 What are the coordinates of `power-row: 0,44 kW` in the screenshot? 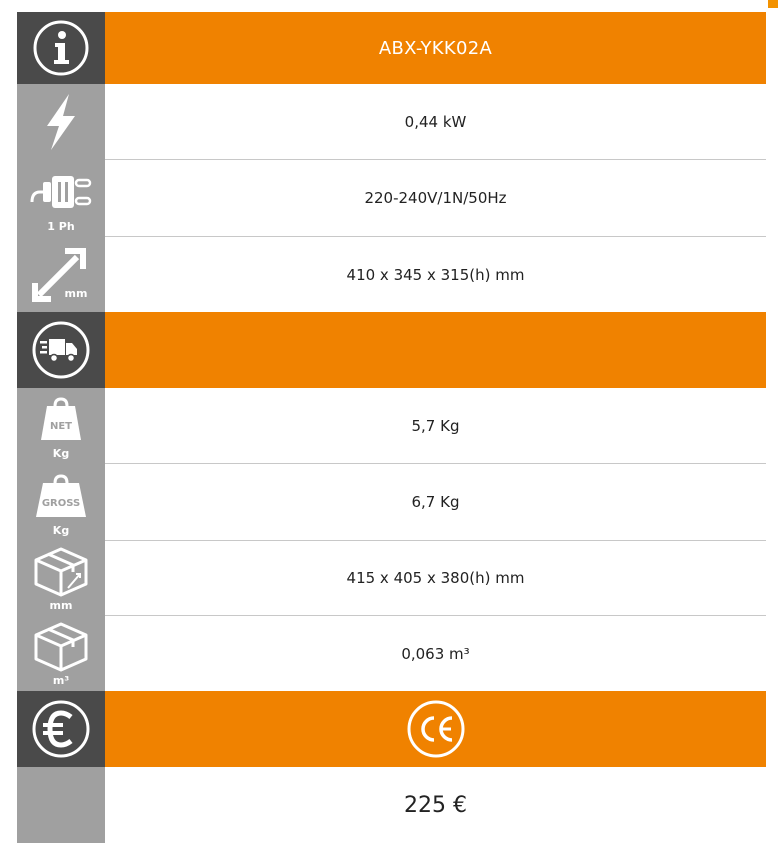 It's located at (391, 122).